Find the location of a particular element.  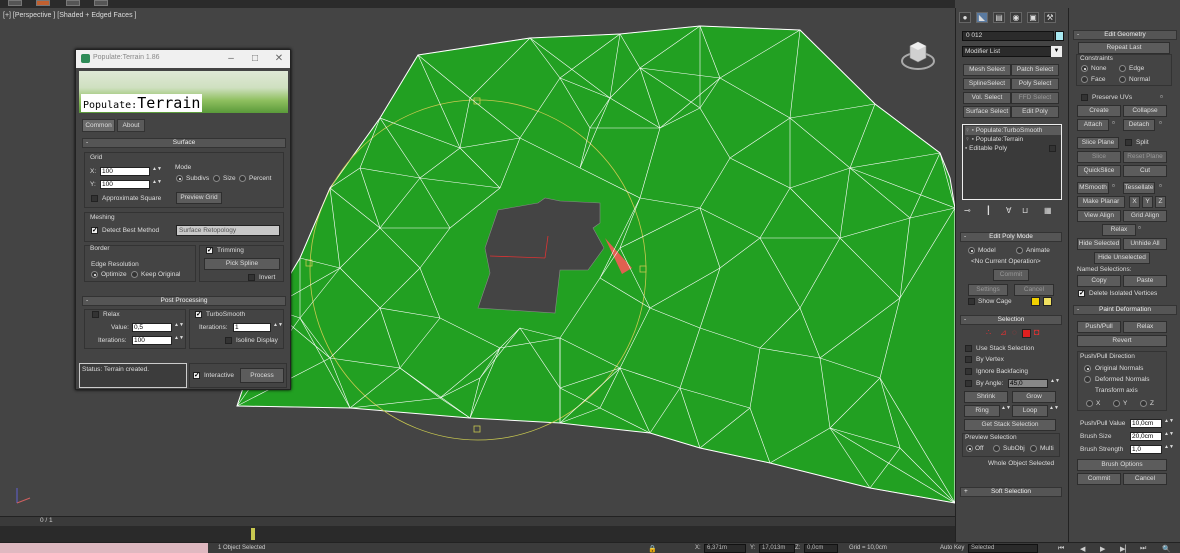

deformed-normals-radio is located at coordinates (1087, 379).